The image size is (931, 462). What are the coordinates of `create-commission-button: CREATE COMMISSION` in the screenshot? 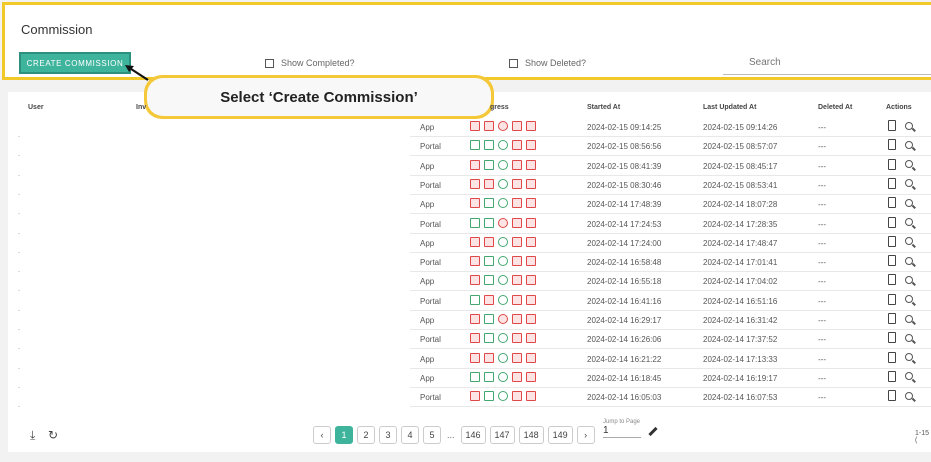 It's located at (75, 63).